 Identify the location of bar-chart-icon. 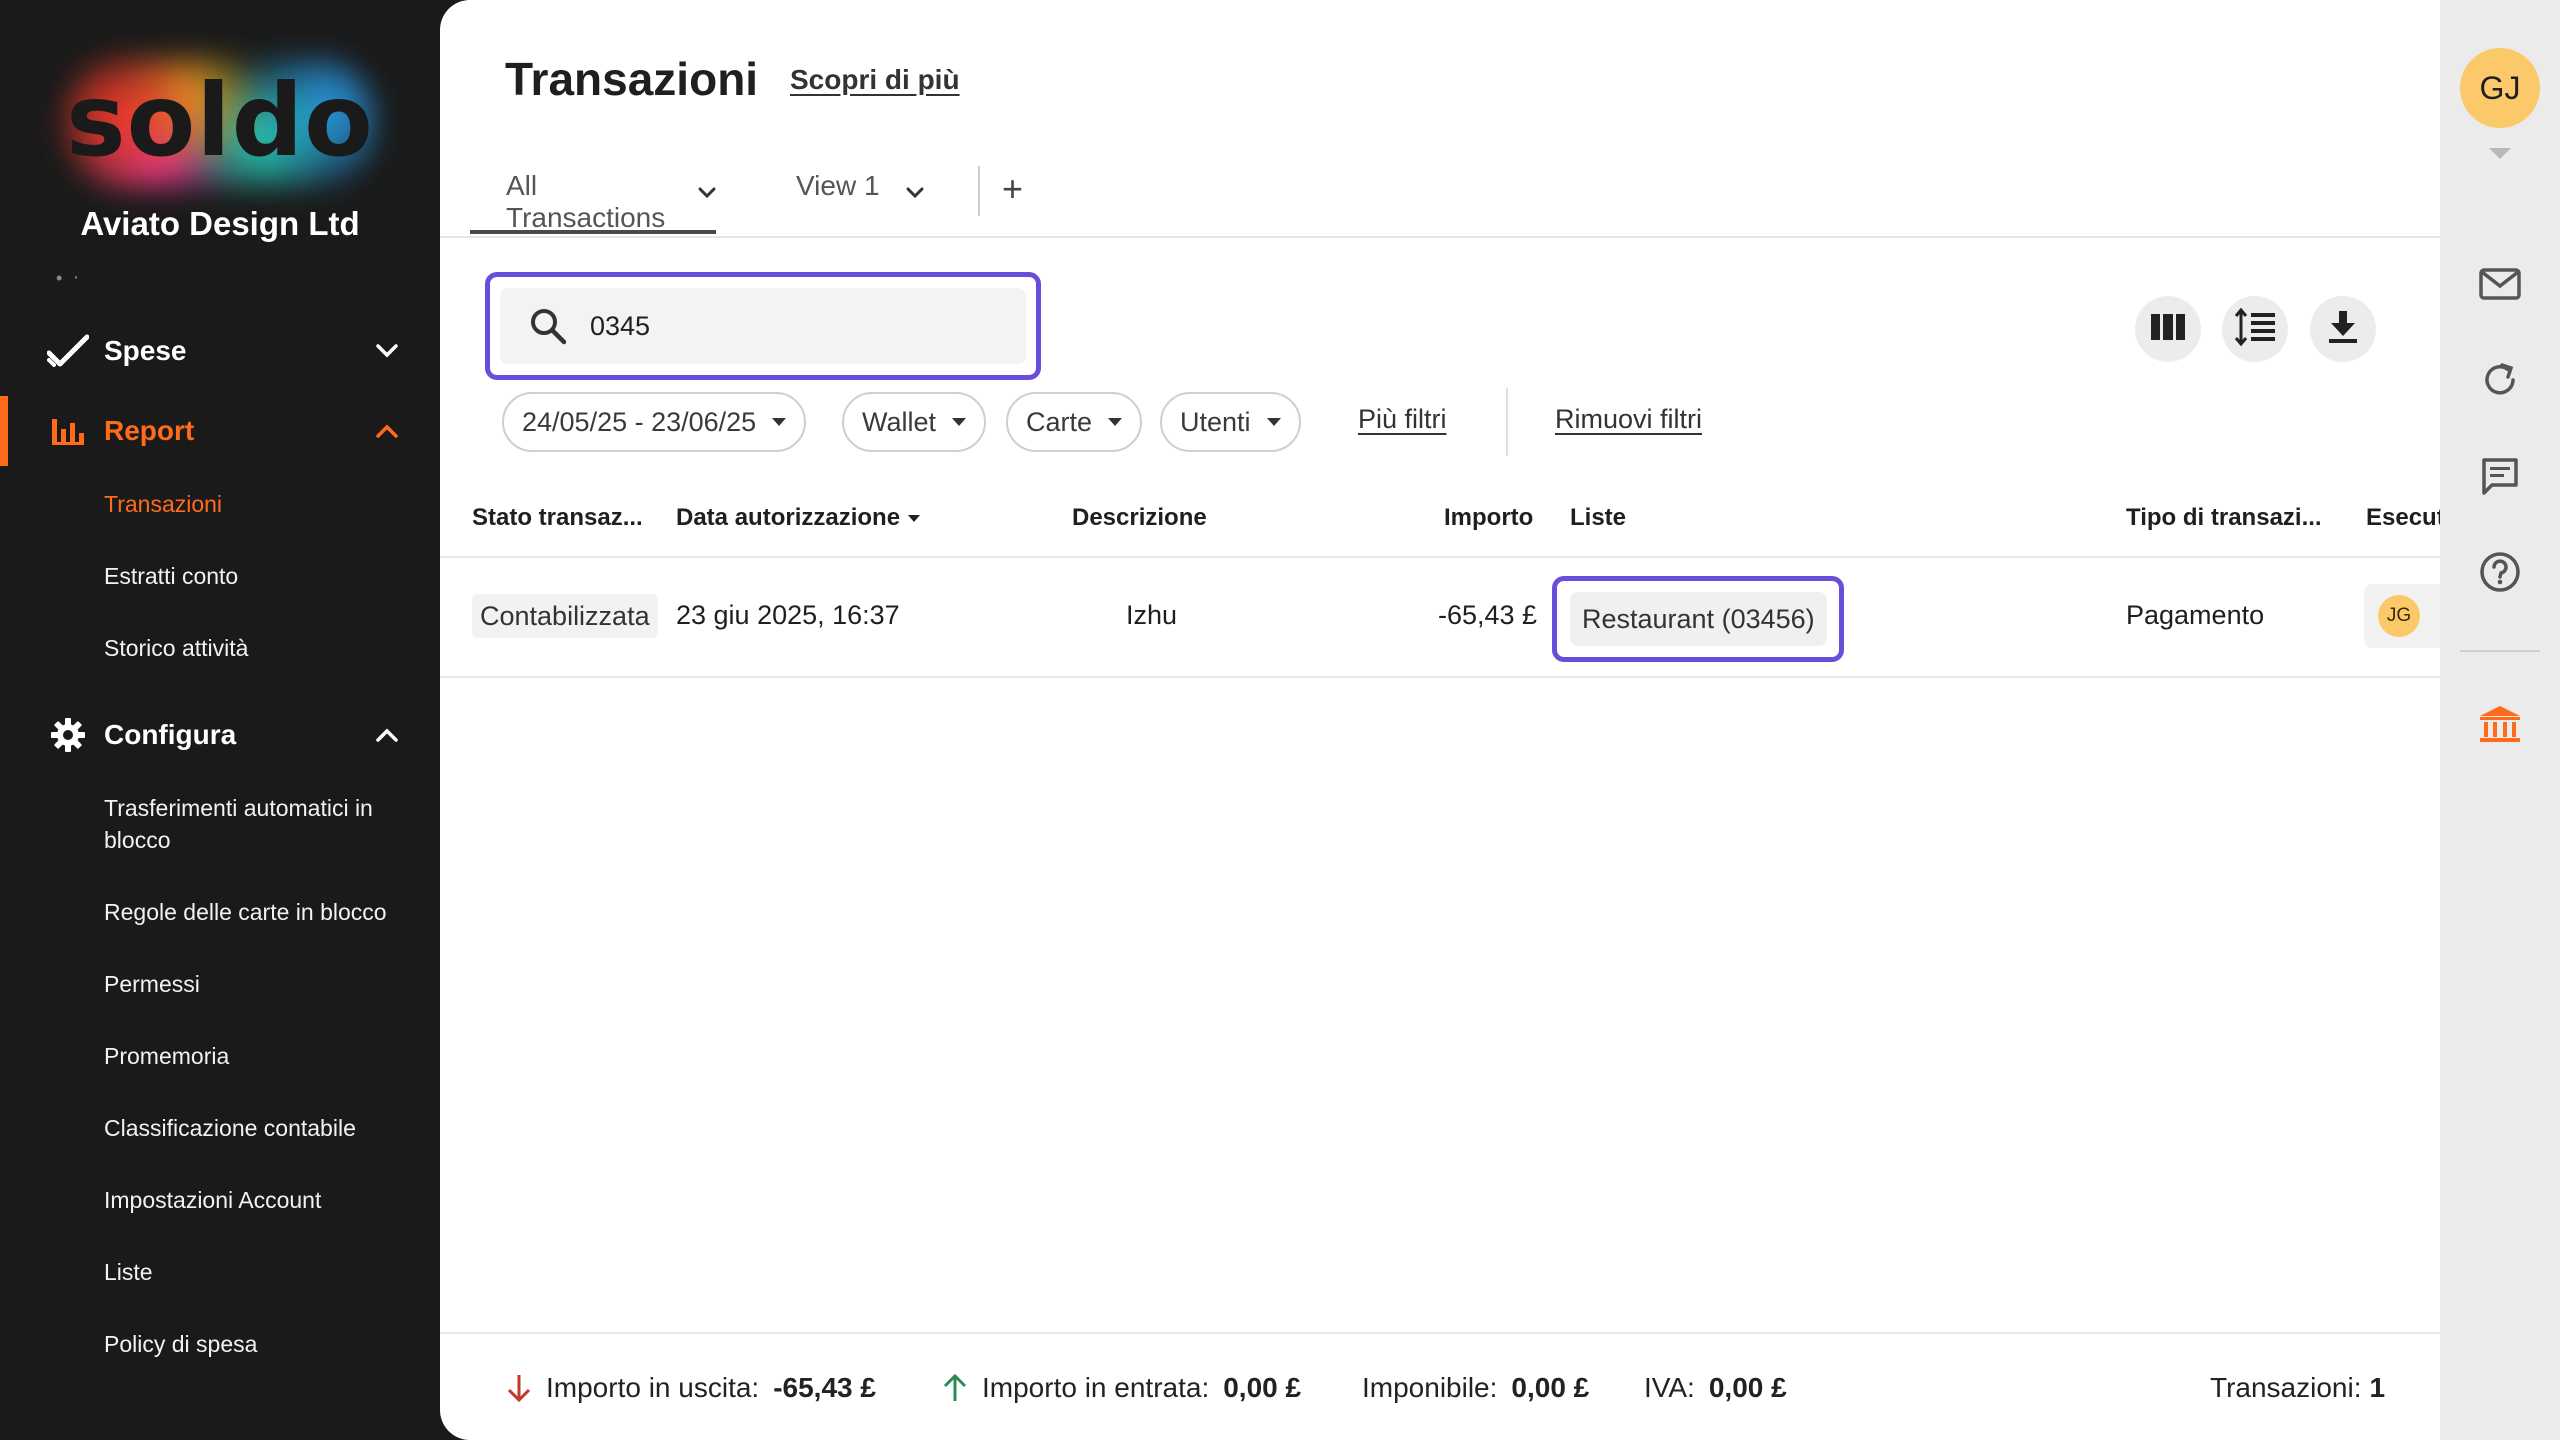
(68, 431).